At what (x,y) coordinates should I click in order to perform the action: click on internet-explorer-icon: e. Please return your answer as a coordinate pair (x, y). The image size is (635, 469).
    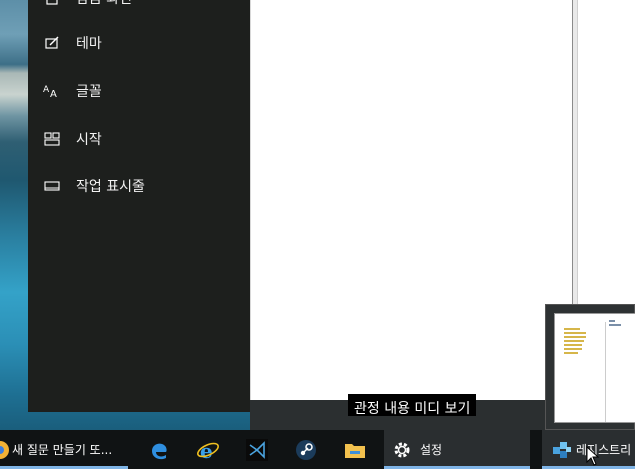
    Looking at the image, I should click on (208, 450).